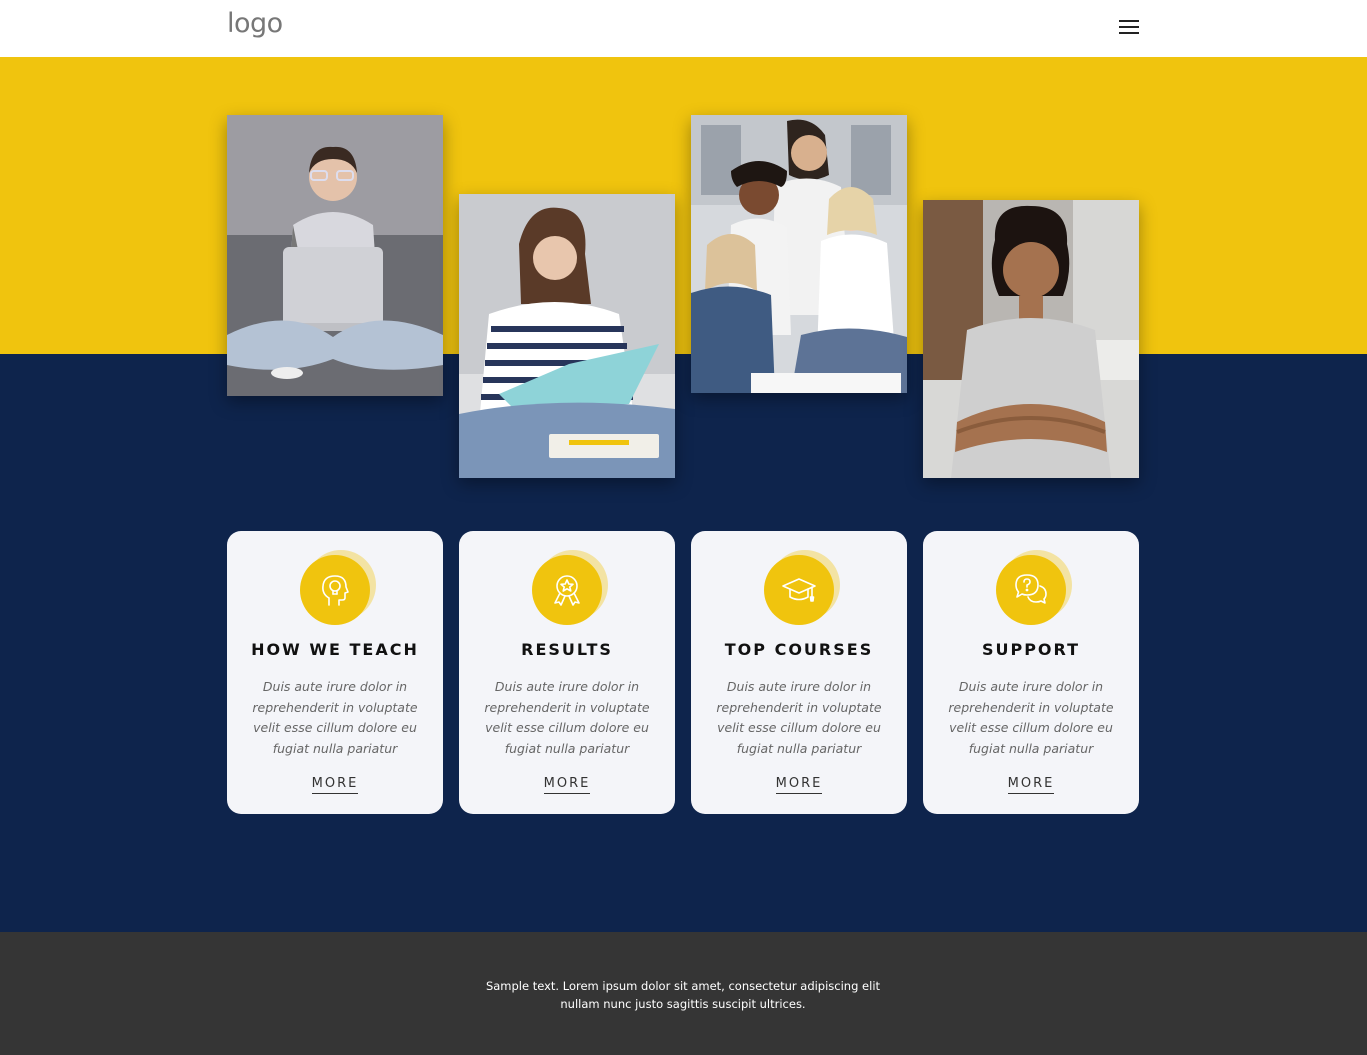 This screenshot has height=1055, width=1367. Describe the element at coordinates (1031, 339) in the screenshot. I see `photo-smiling-student` at that location.